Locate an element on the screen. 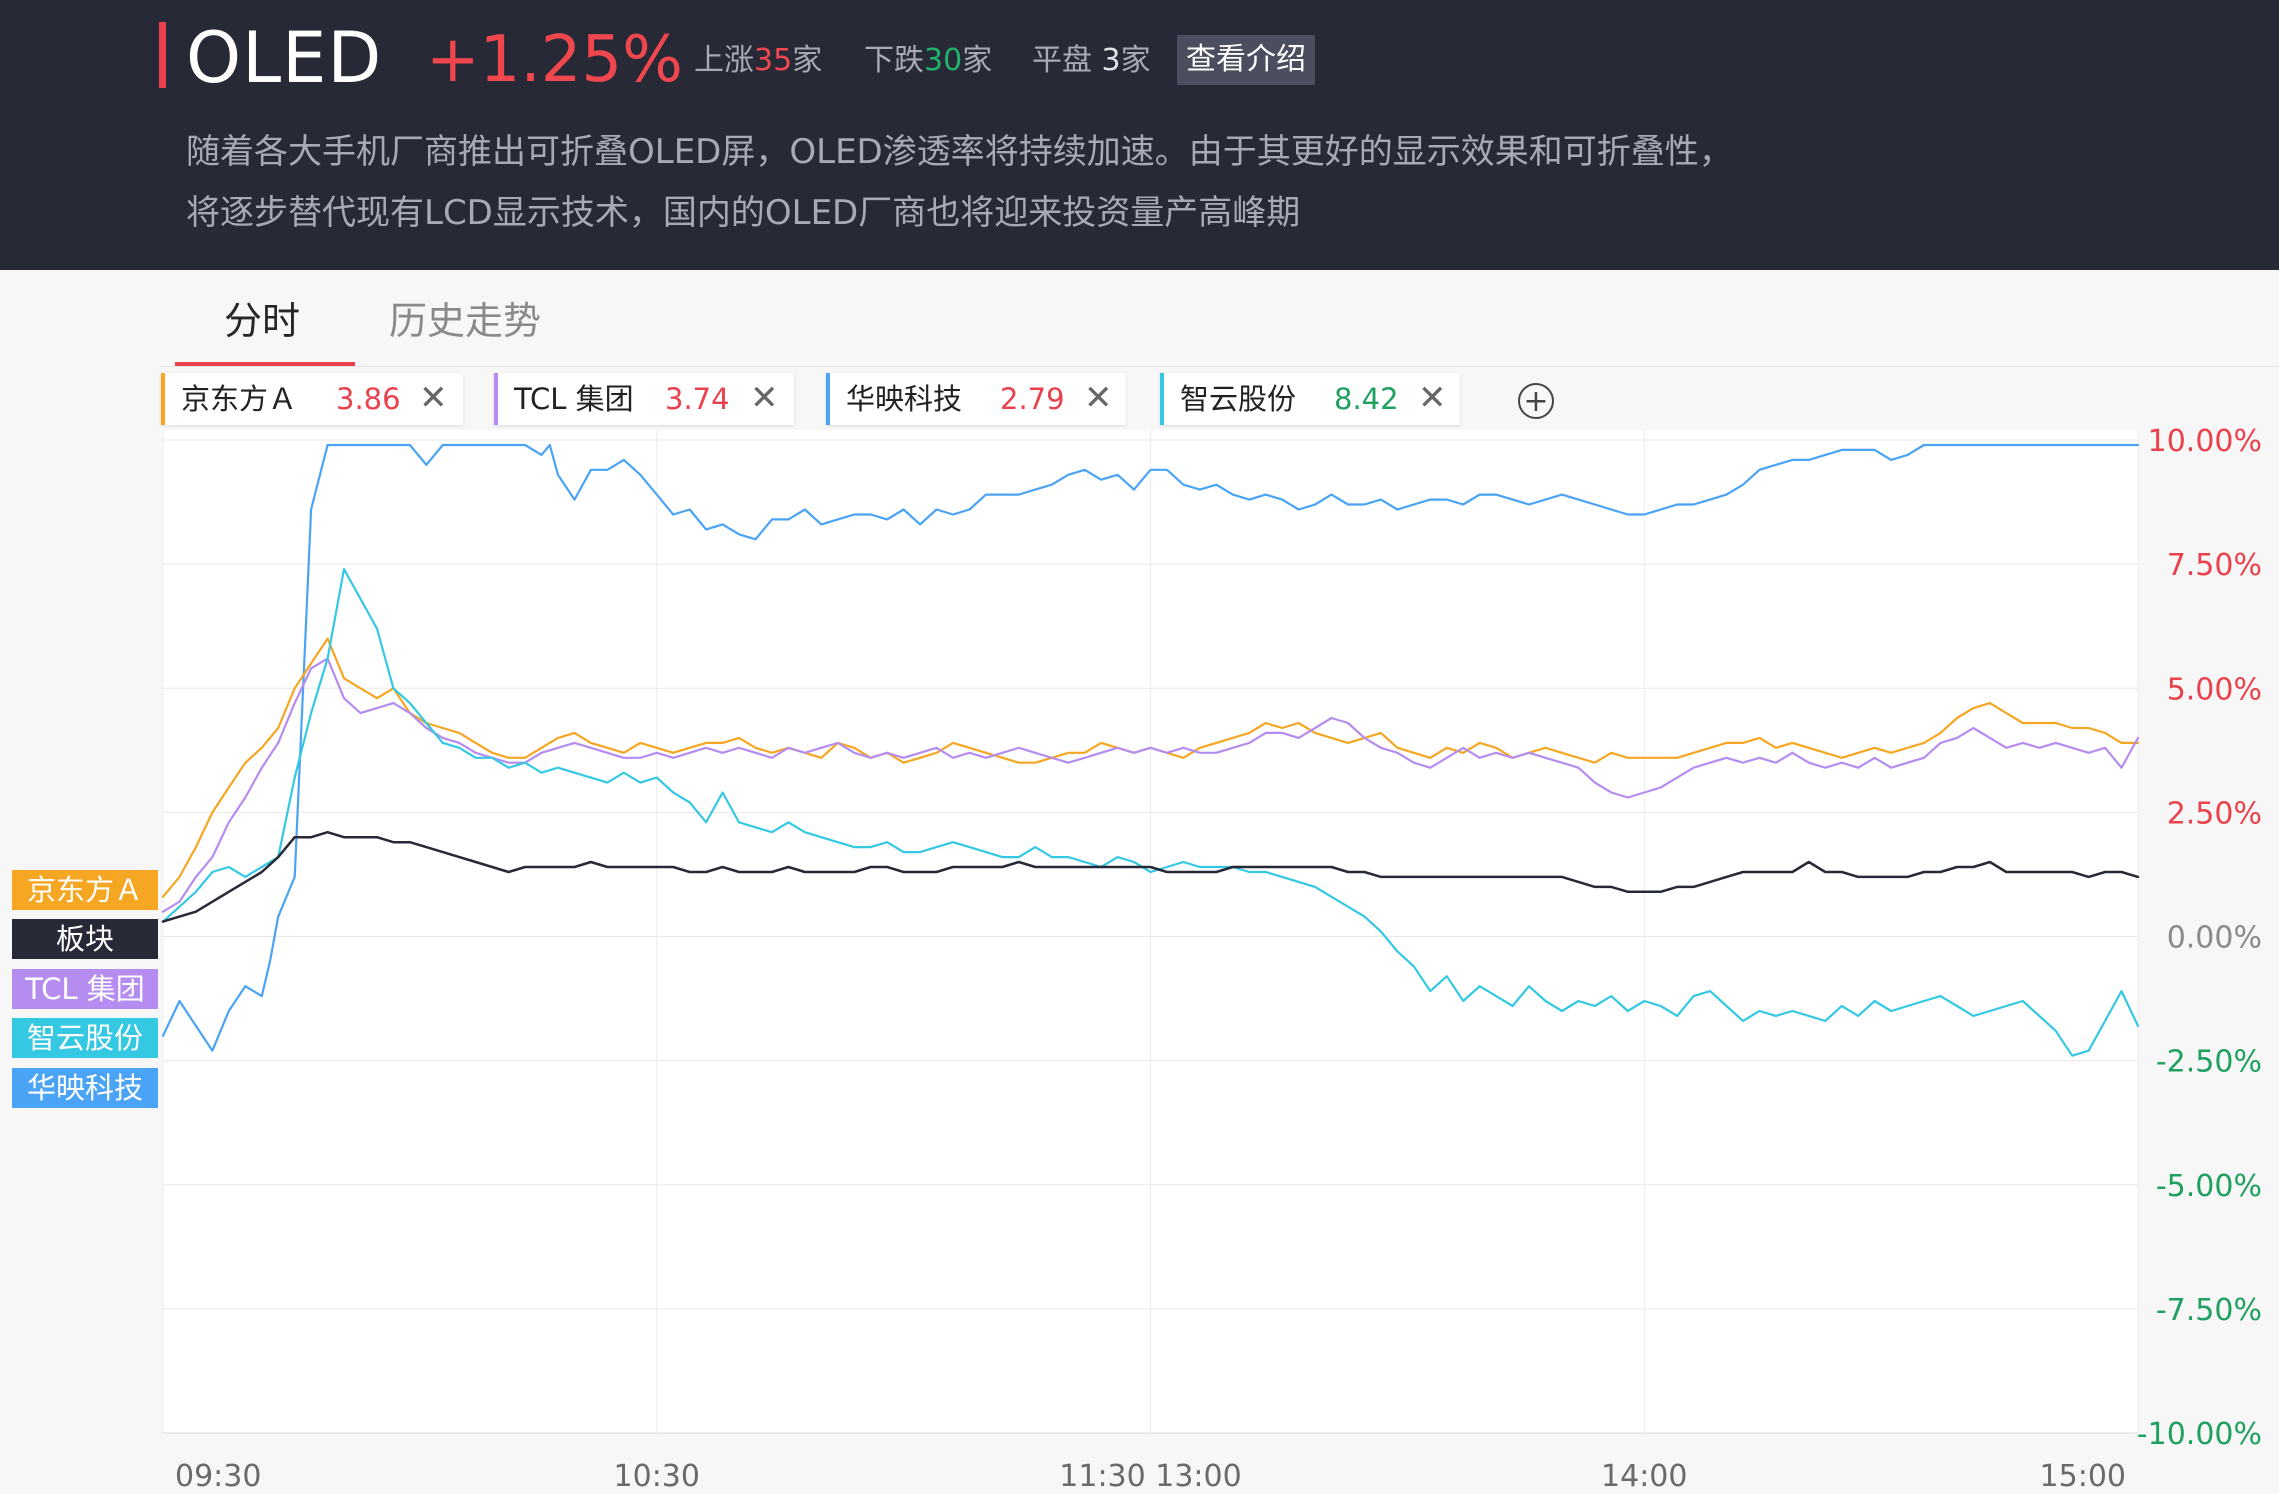 The image size is (2279, 1494). x-tick-label: 15:00 is located at coordinates (2083, 1476).